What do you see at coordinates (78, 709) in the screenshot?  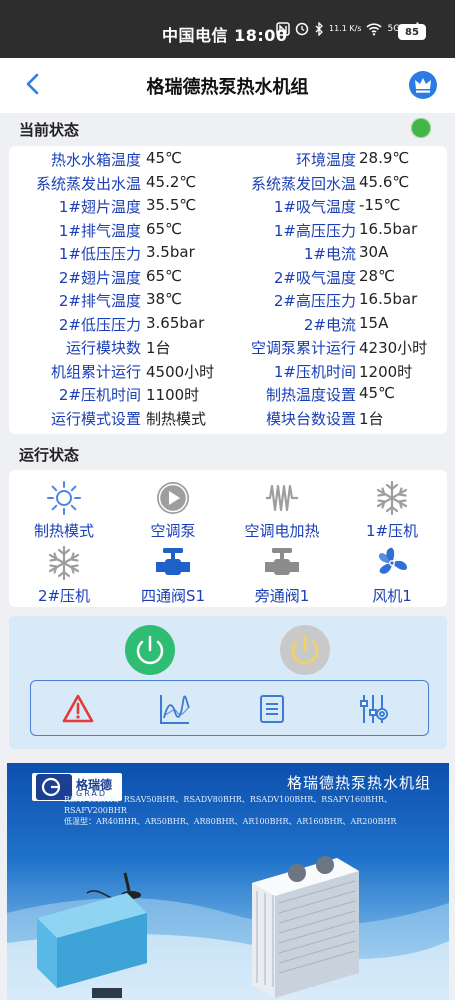 I see `alarm-icon` at bounding box center [78, 709].